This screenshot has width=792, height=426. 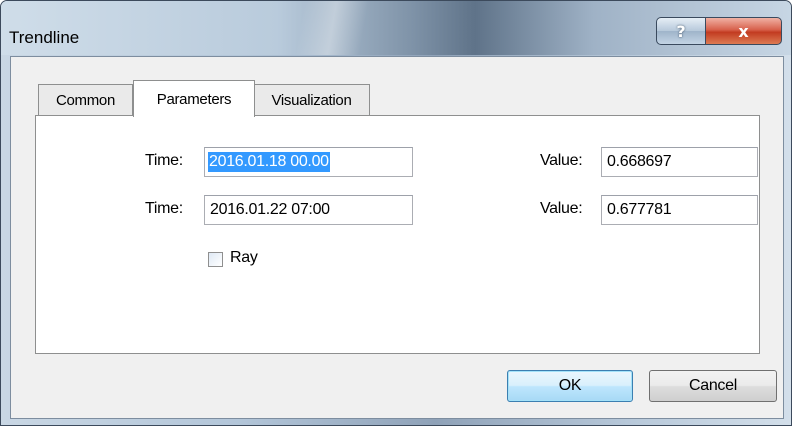 What do you see at coordinates (44, 37) in the screenshot?
I see `window-title: Trendline` at bounding box center [44, 37].